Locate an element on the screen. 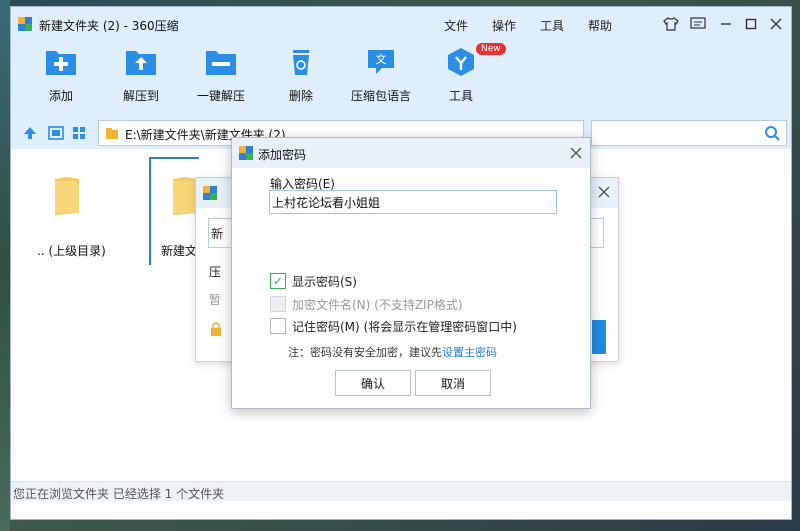  one-click-extract-button: 一键解压 is located at coordinates (221, 75).